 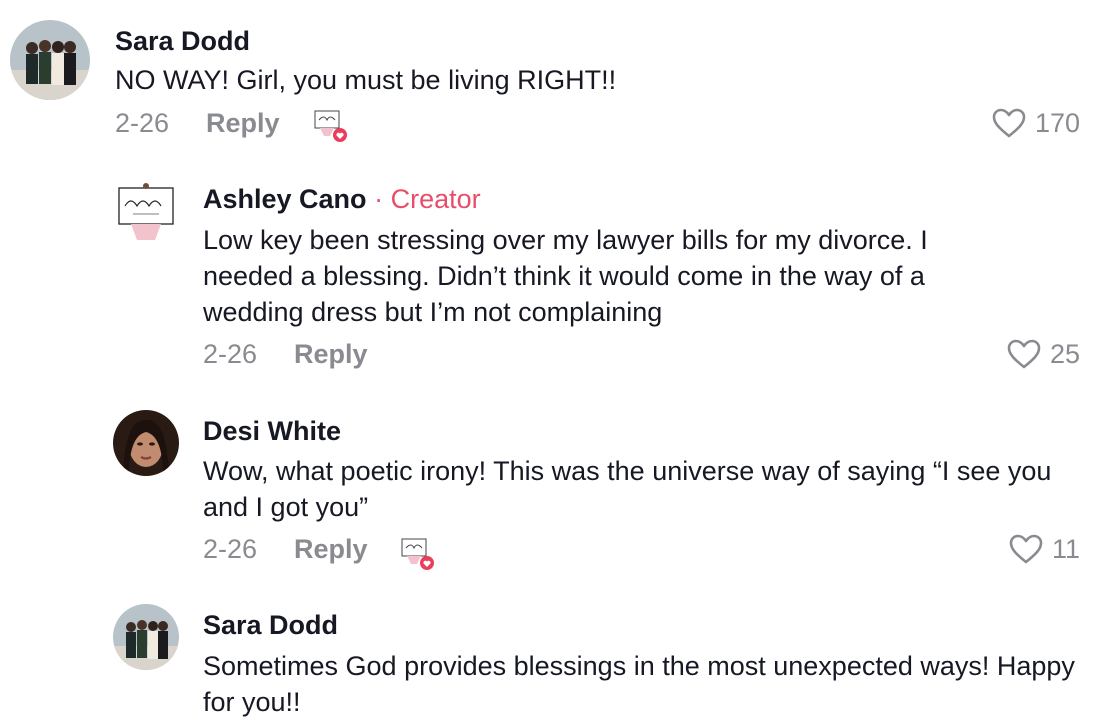 I want to click on like-count: 11, so click(x=1065, y=548).